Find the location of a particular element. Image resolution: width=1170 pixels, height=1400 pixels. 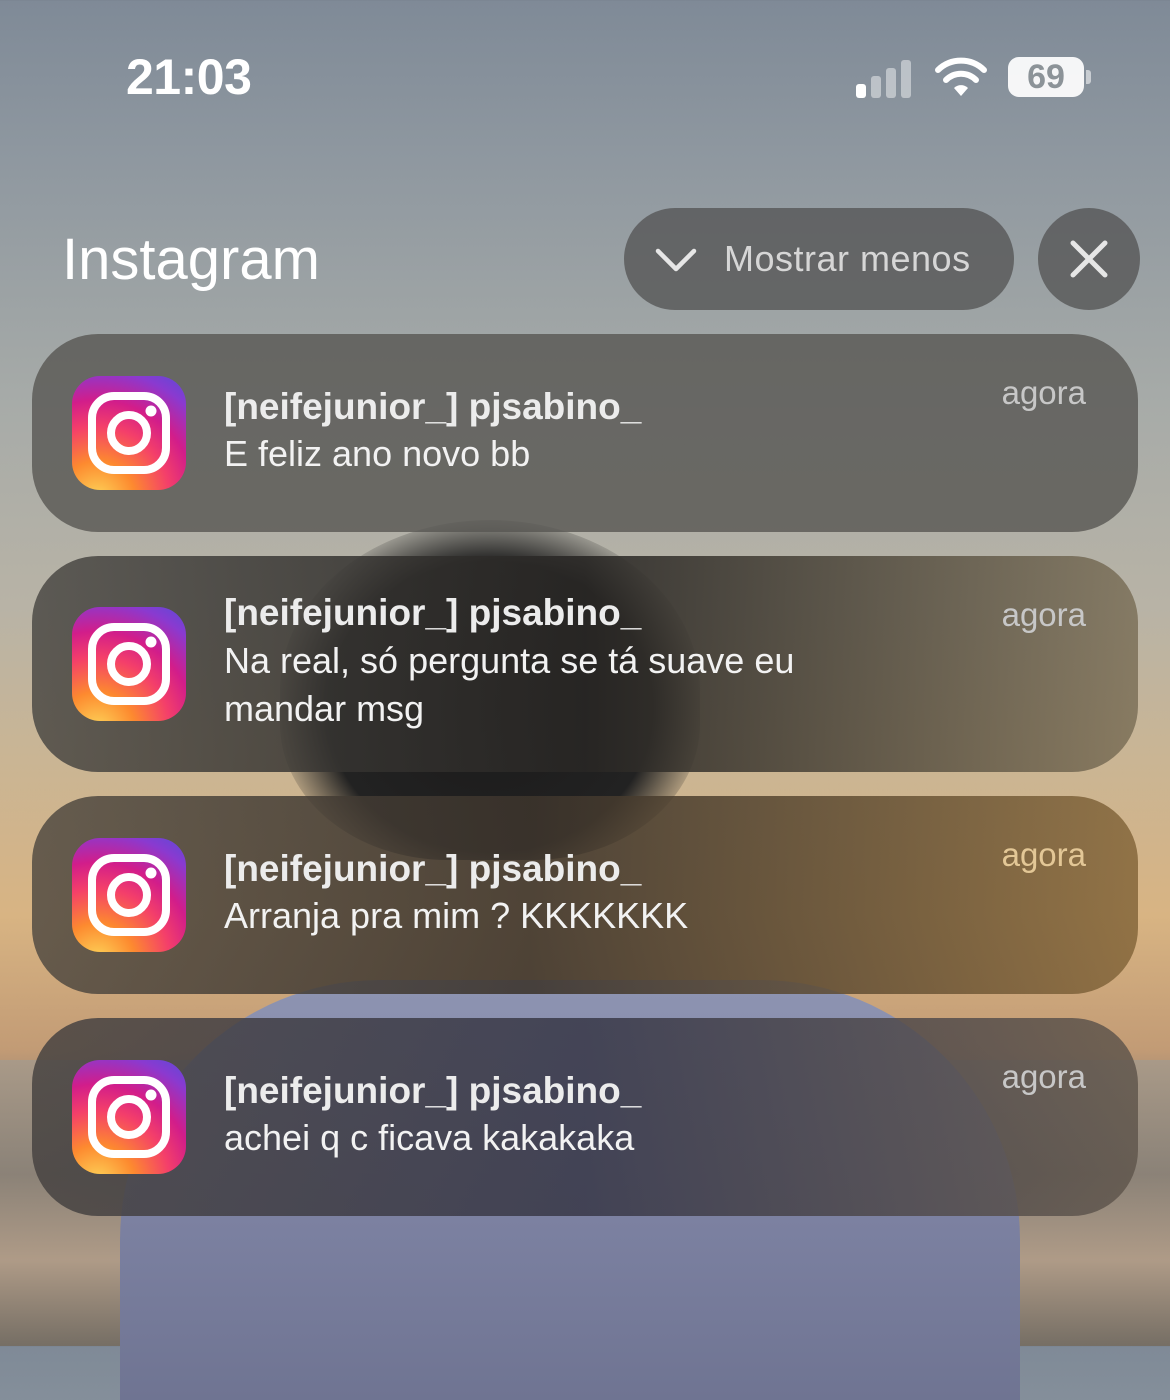

close-icon is located at coordinates (1089, 259).